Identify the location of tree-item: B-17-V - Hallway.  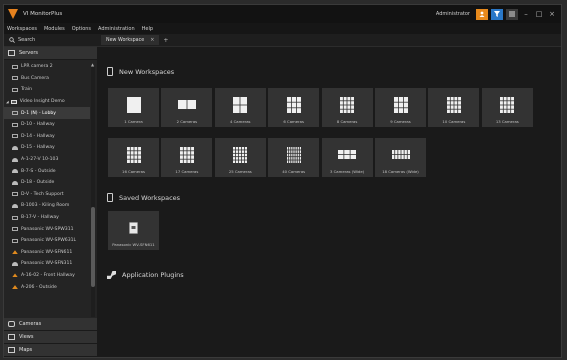
(47, 218).